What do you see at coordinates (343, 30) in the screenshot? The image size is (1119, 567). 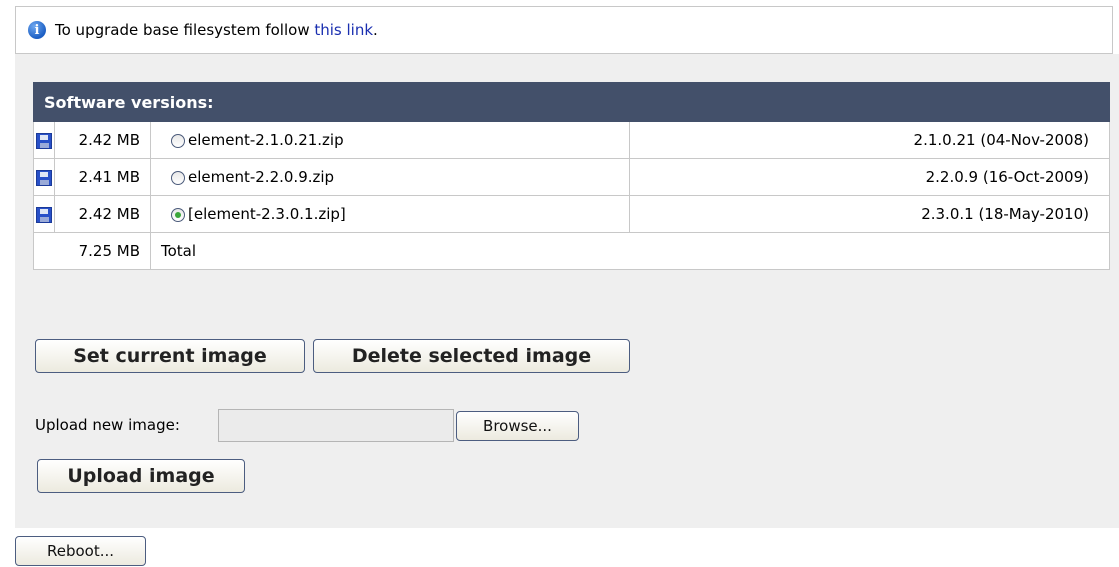 I see `upgrade-link: this link` at bounding box center [343, 30].